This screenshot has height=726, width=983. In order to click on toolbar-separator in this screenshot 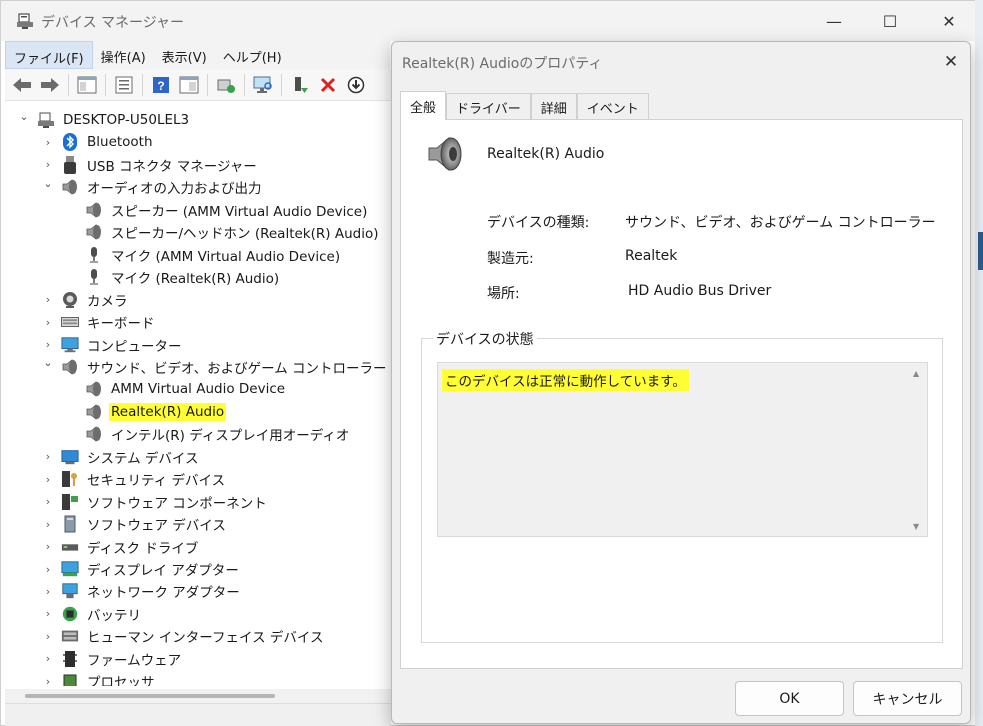, I will do `click(142, 84)`.